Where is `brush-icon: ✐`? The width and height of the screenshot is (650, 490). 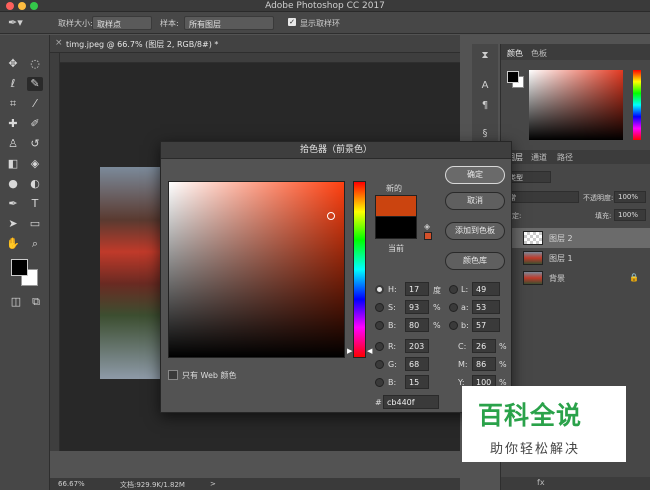
brush-icon: ✐ is located at coordinates (35, 124).